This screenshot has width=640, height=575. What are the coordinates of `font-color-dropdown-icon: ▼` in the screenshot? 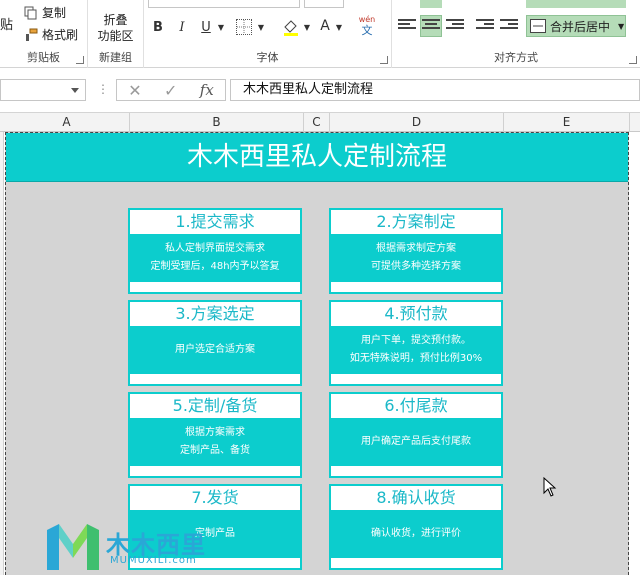 It's located at (339, 27).